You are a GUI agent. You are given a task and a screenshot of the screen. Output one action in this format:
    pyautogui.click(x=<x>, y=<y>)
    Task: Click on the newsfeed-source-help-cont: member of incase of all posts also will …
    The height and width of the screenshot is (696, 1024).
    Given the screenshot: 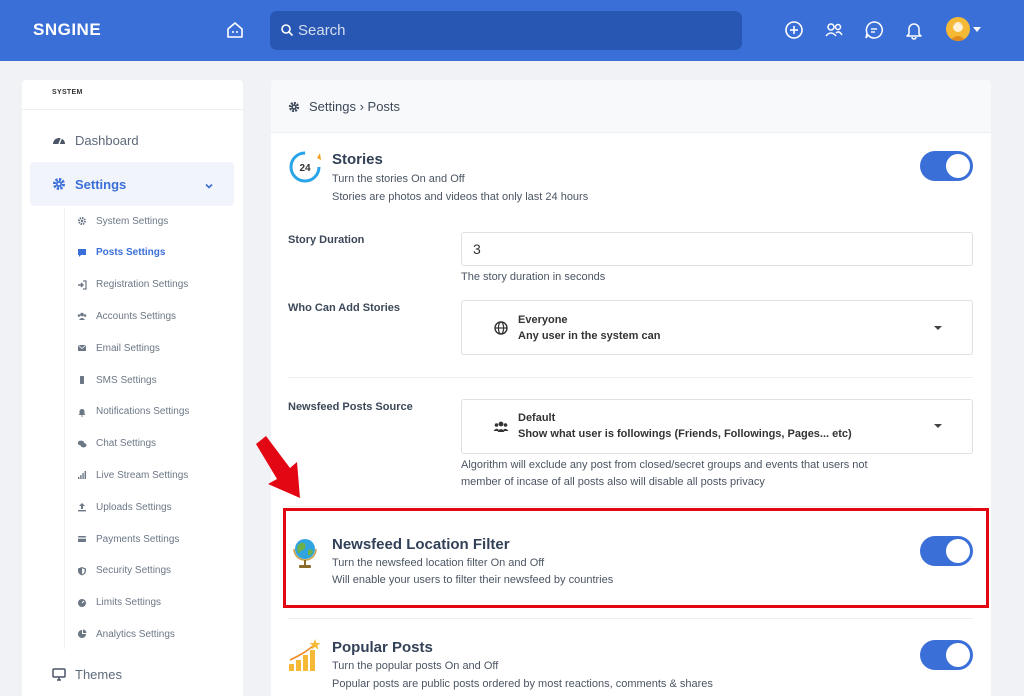 What is the action you would take?
    pyautogui.click(x=613, y=482)
    